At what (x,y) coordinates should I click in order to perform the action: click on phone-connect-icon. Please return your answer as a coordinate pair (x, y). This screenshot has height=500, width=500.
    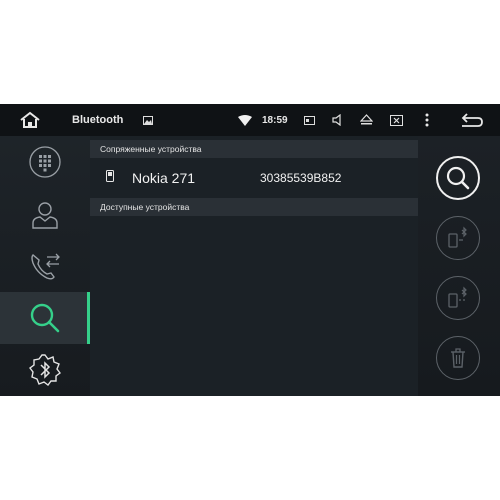
    Looking at the image, I should click on (457, 237).